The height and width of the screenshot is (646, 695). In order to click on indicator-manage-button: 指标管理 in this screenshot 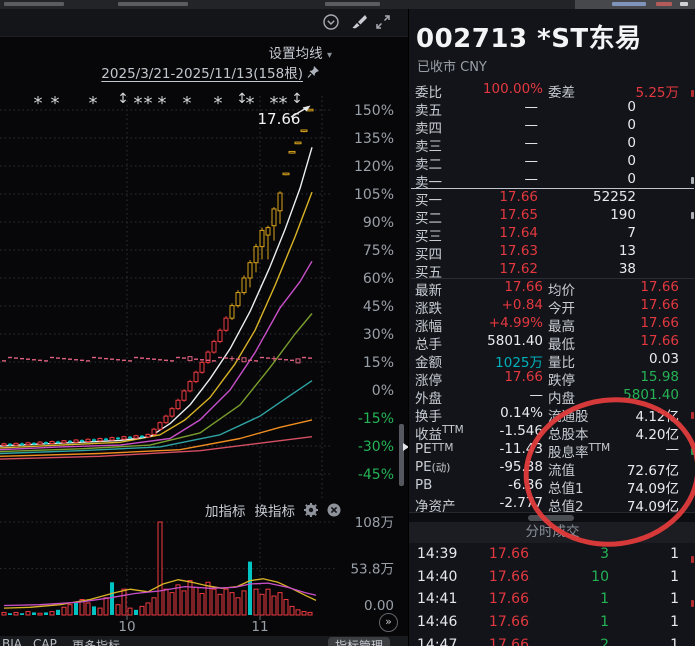, I will do `click(359, 641)`.